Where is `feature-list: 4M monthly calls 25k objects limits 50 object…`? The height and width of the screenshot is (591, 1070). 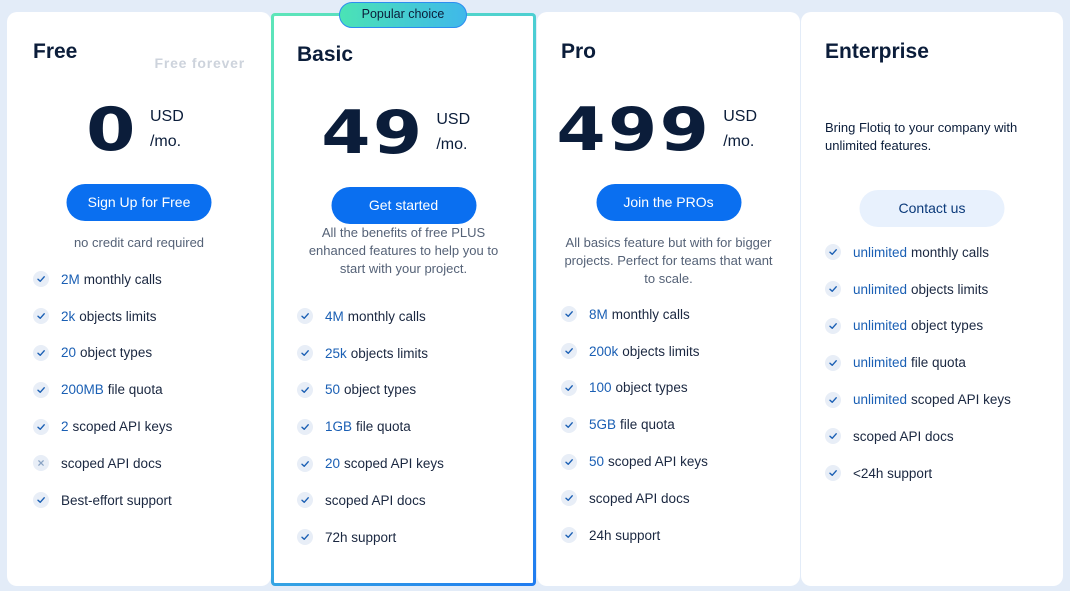
feature-list: 4M monthly calls 25k objects limits 50 object… is located at coordinates (410, 427).